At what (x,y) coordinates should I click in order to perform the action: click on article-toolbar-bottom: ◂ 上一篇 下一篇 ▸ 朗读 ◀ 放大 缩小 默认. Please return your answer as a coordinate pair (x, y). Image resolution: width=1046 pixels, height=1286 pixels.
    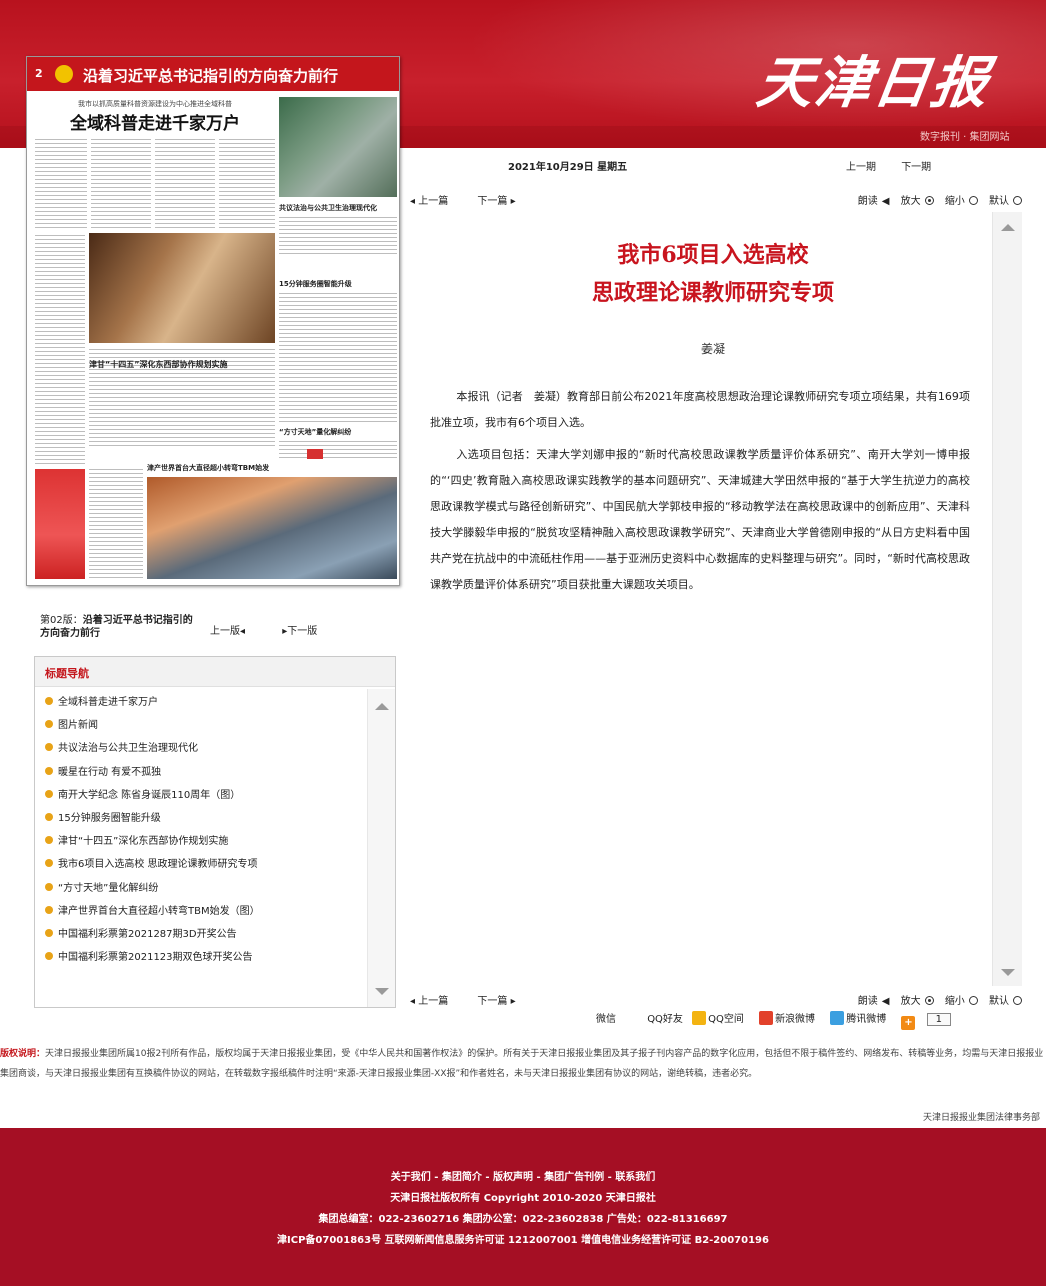
    Looking at the image, I should click on (718, 998).